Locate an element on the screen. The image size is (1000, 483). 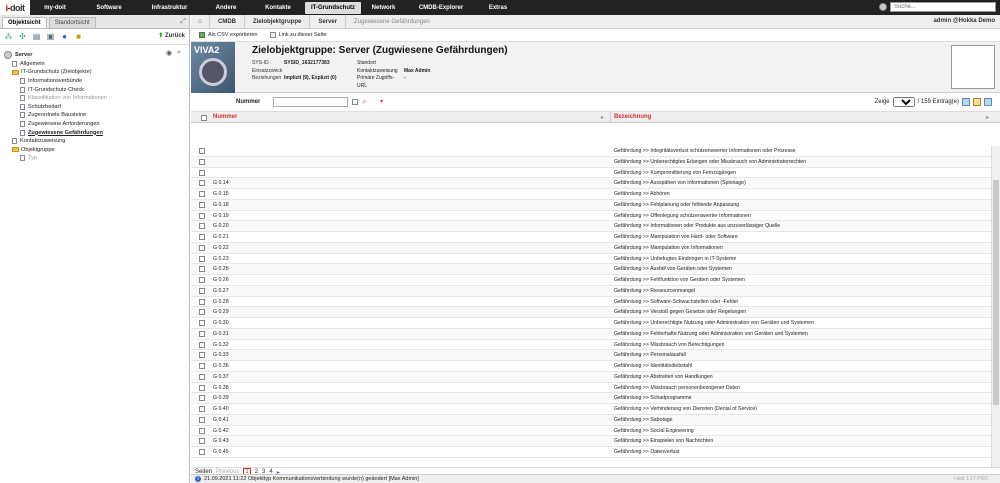
tree-structure-icon: ⁂ is located at coordinates (8, 36).